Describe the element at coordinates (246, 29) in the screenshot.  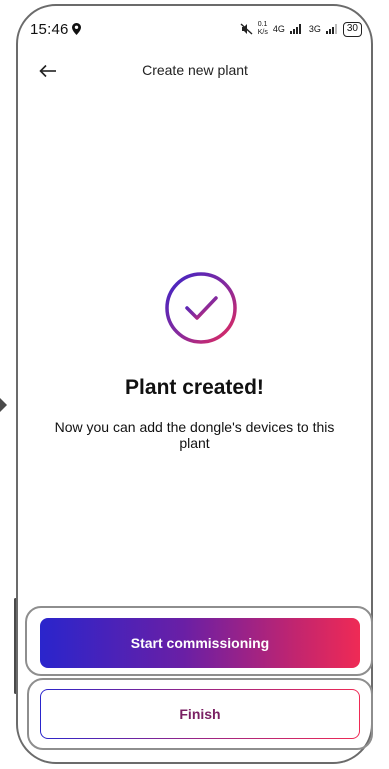
I see `mute-icon` at that location.